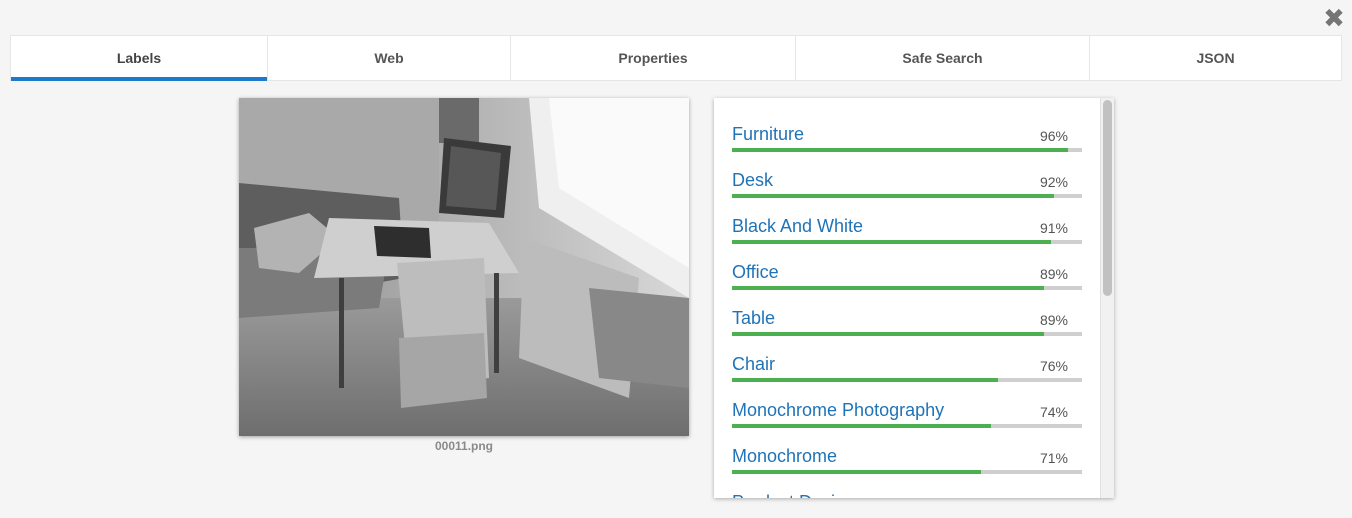  What do you see at coordinates (838, 410) in the screenshot?
I see `label-name-link: Monochrome Photography` at bounding box center [838, 410].